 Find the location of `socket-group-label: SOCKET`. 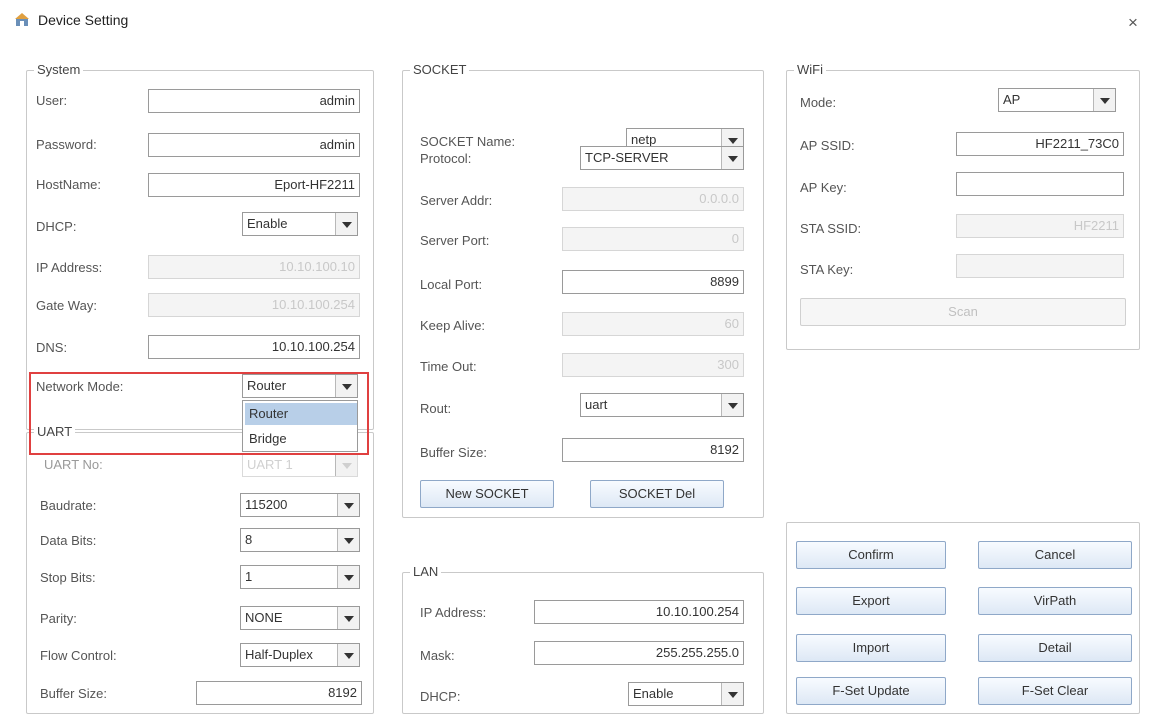

socket-group-label: SOCKET is located at coordinates (440, 70).